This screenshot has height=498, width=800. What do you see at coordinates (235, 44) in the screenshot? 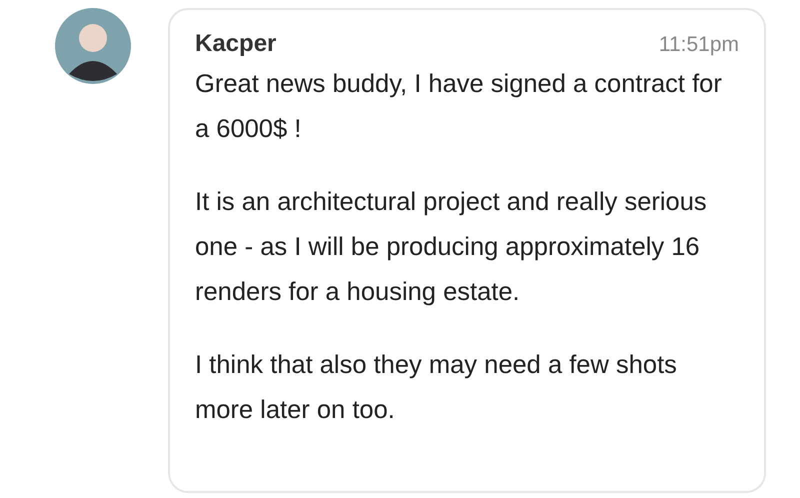
I see `author-name: Kacper` at bounding box center [235, 44].